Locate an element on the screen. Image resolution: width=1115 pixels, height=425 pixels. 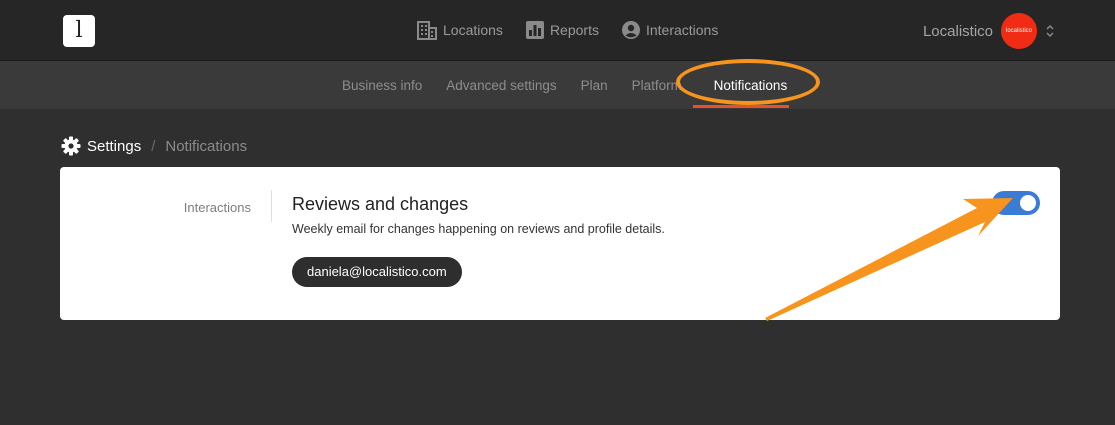
section-label: Interactions is located at coordinates (217, 207).